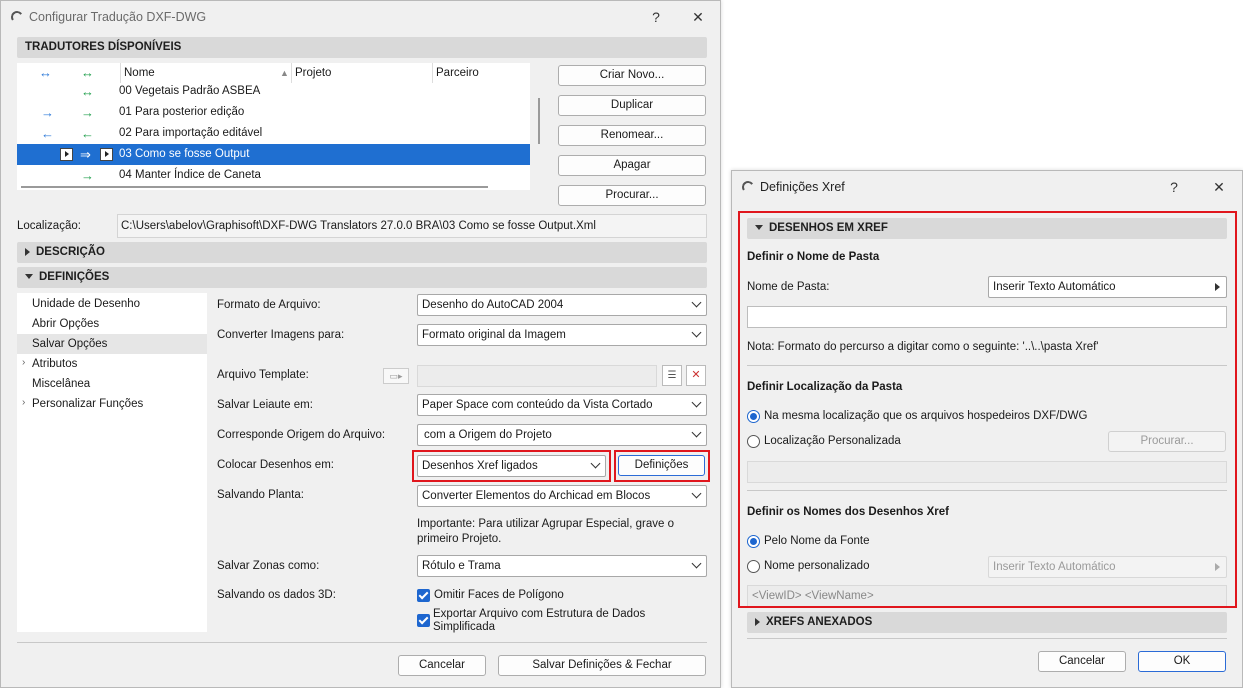  I want to click on convert-images-dropdown: Formato original da Imagem, so click(562, 335).